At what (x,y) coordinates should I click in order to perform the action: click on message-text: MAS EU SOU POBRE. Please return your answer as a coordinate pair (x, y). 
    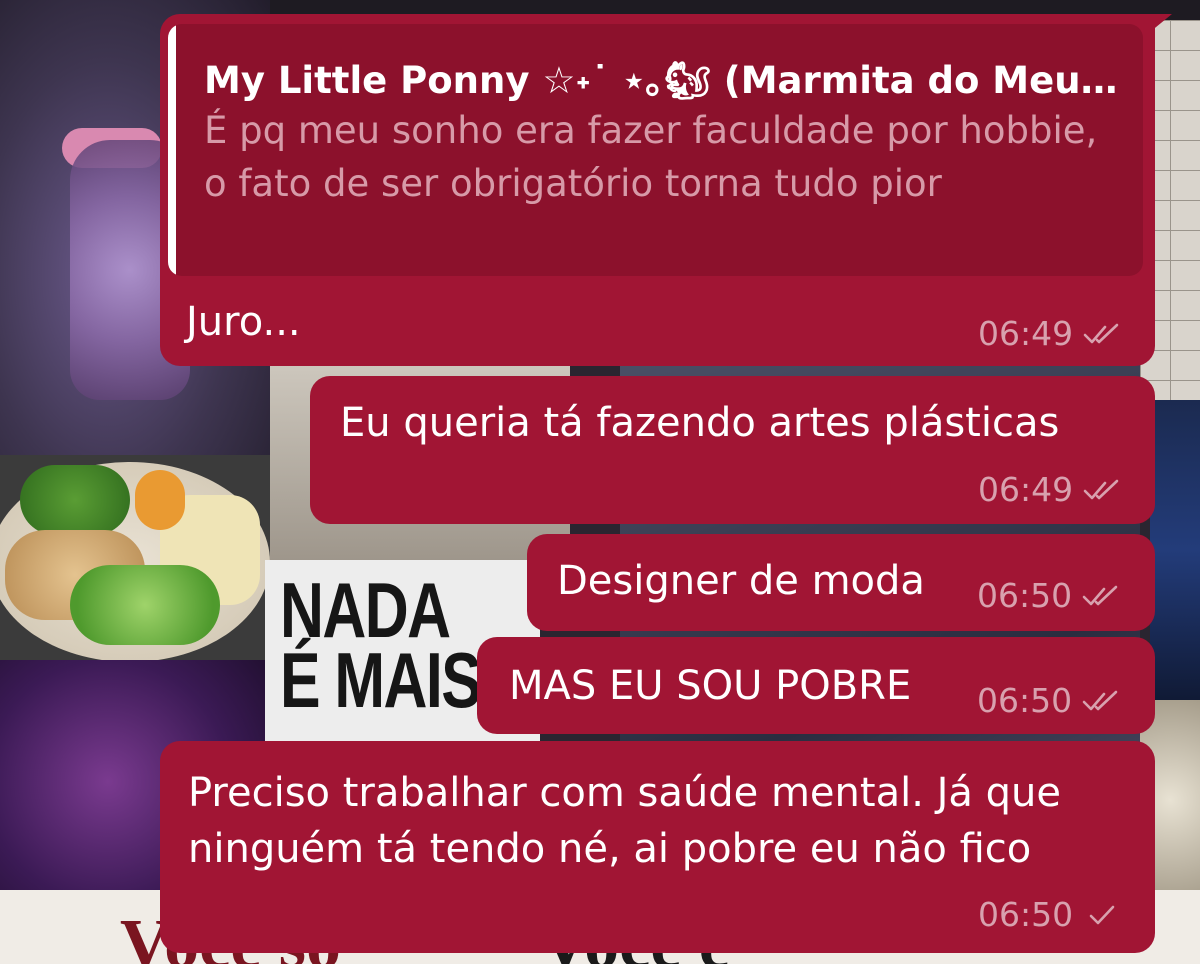
    Looking at the image, I should click on (710, 686).